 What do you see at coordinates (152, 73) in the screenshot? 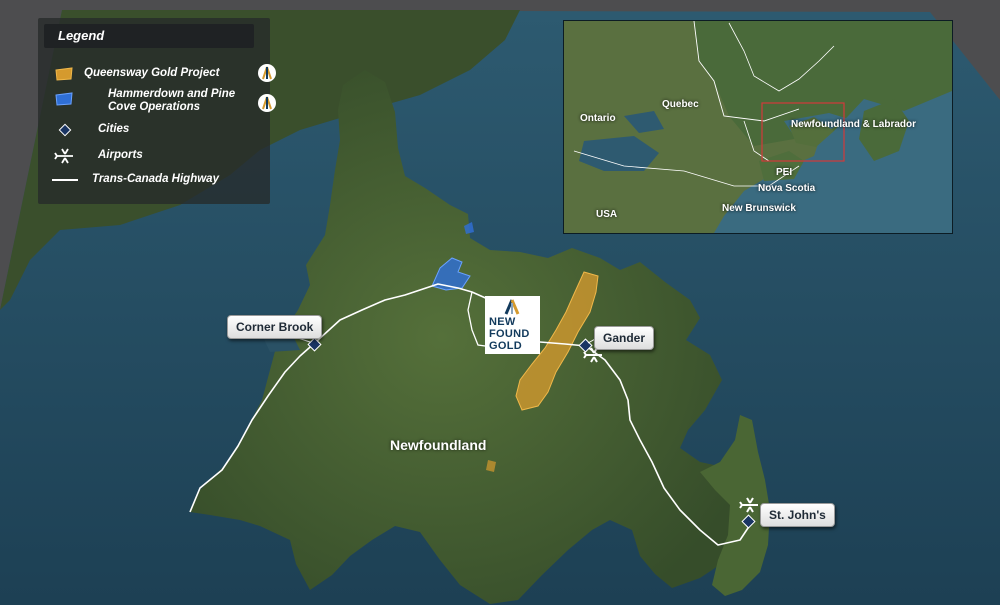
I see `legend-label-queensway: Queensway Gold Project` at bounding box center [152, 73].